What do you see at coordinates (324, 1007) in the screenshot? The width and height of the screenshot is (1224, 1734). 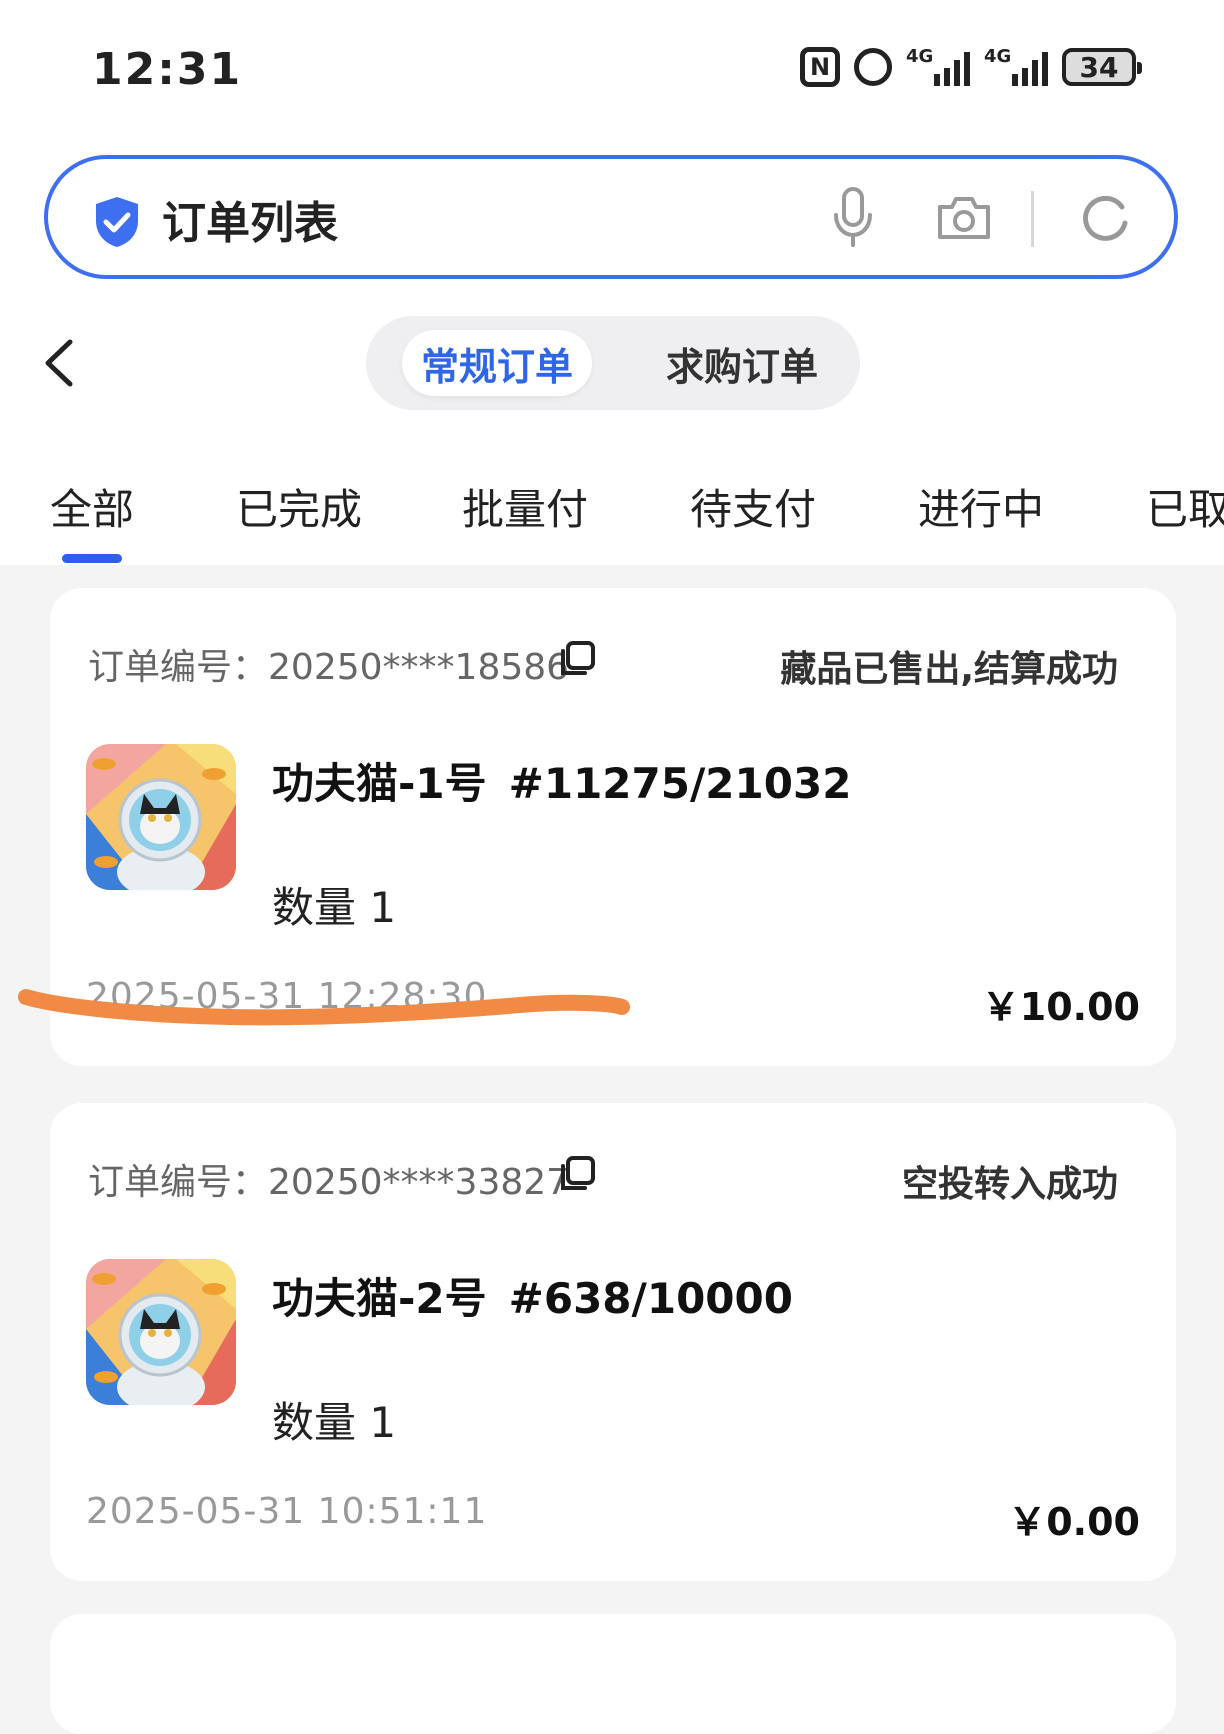 I see `highlight-scribble` at bounding box center [324, 1007].